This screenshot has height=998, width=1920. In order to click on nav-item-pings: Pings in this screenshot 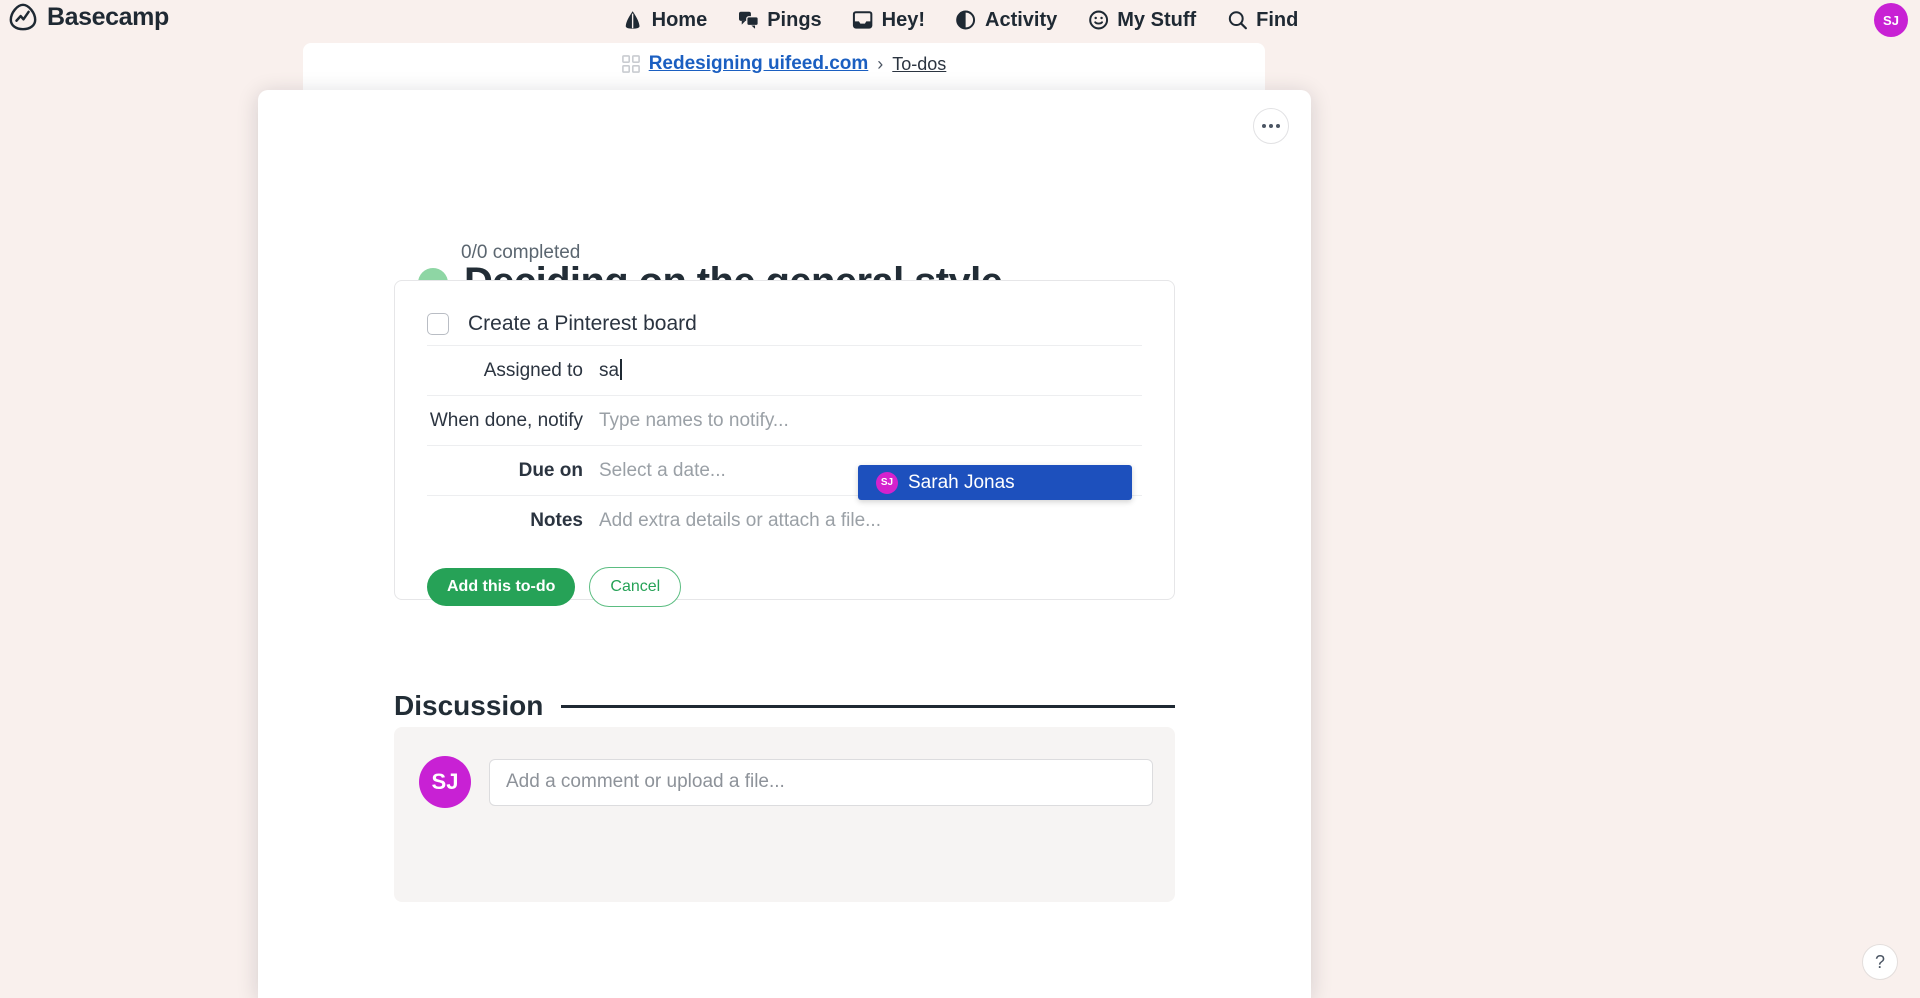, I will do `click(779, 20)`.